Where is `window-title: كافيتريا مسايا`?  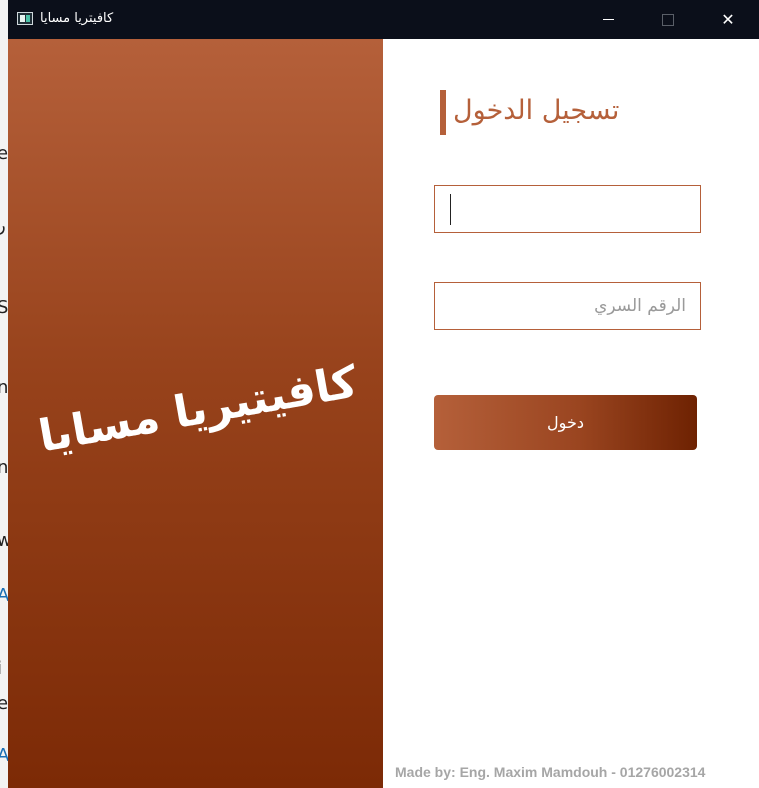 window-title: كافيتريا مسايا is located at coordinates (77, 18).